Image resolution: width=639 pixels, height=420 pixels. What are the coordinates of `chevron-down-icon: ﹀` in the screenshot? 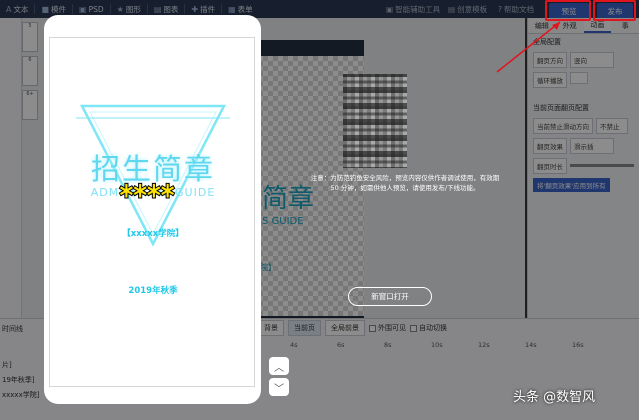 It's located at (279, 389).